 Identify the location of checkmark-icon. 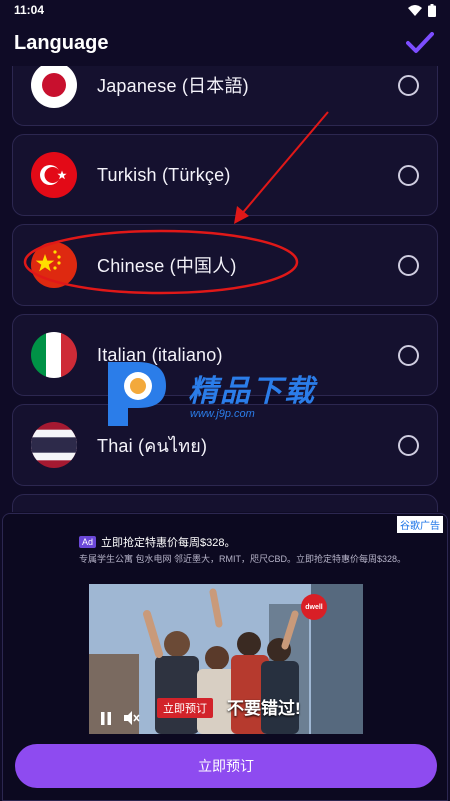
(420, 42).